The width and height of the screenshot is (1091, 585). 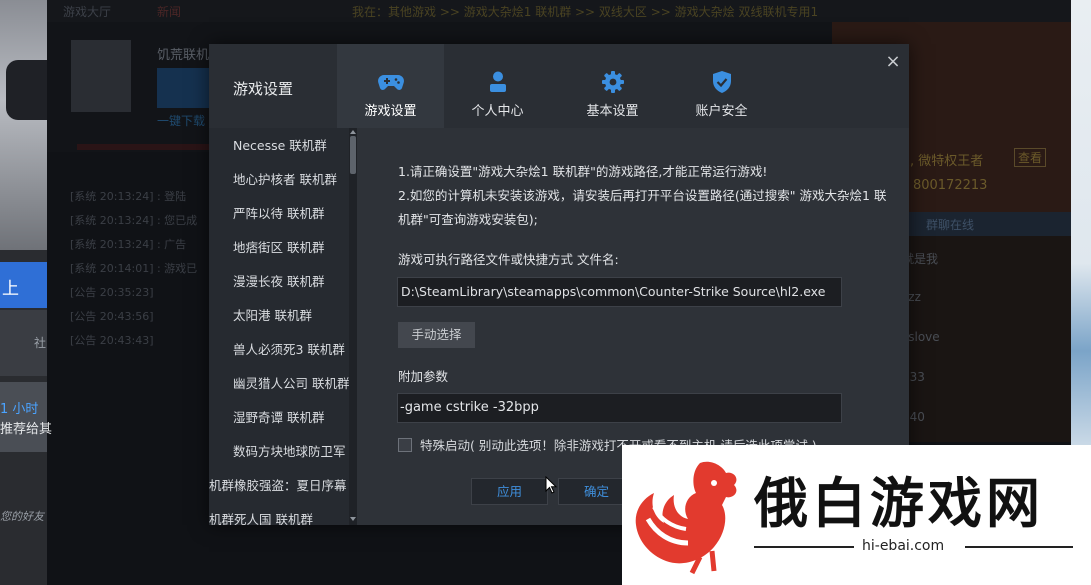 What do you see at coordinates (353, 326) in the screenshot?
I see `sidebar-scrollbar` at bounding box center [353, 326].